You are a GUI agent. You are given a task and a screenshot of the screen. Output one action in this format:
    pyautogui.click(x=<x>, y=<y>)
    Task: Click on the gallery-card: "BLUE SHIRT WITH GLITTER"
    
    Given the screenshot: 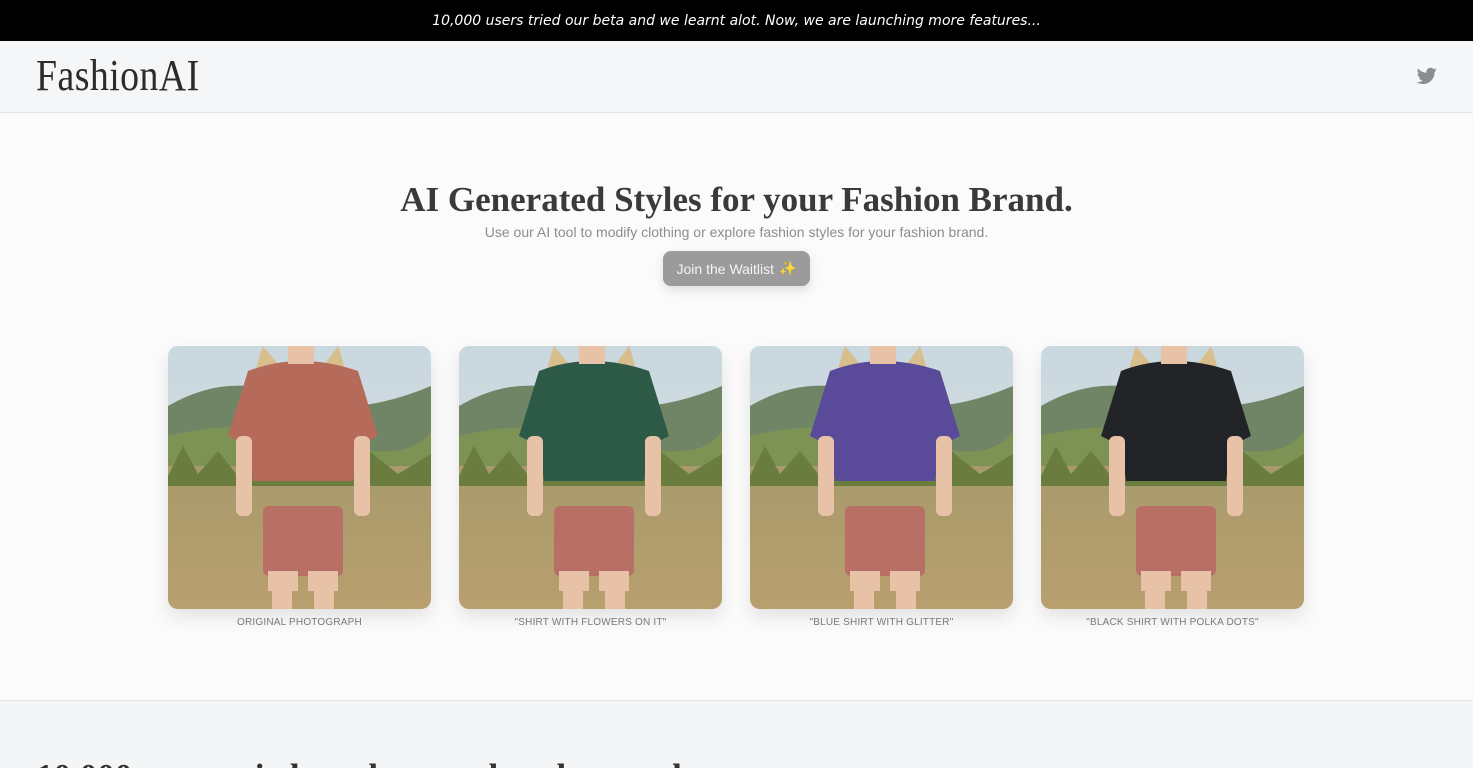 What is the action you would take?
    pyautogui.click(x=881, y=487)
    